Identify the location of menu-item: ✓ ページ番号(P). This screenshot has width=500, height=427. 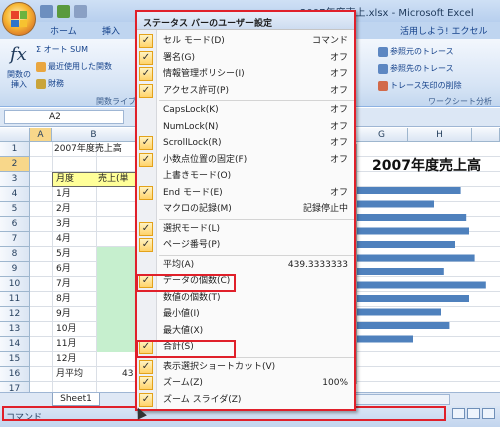
(245, 245).